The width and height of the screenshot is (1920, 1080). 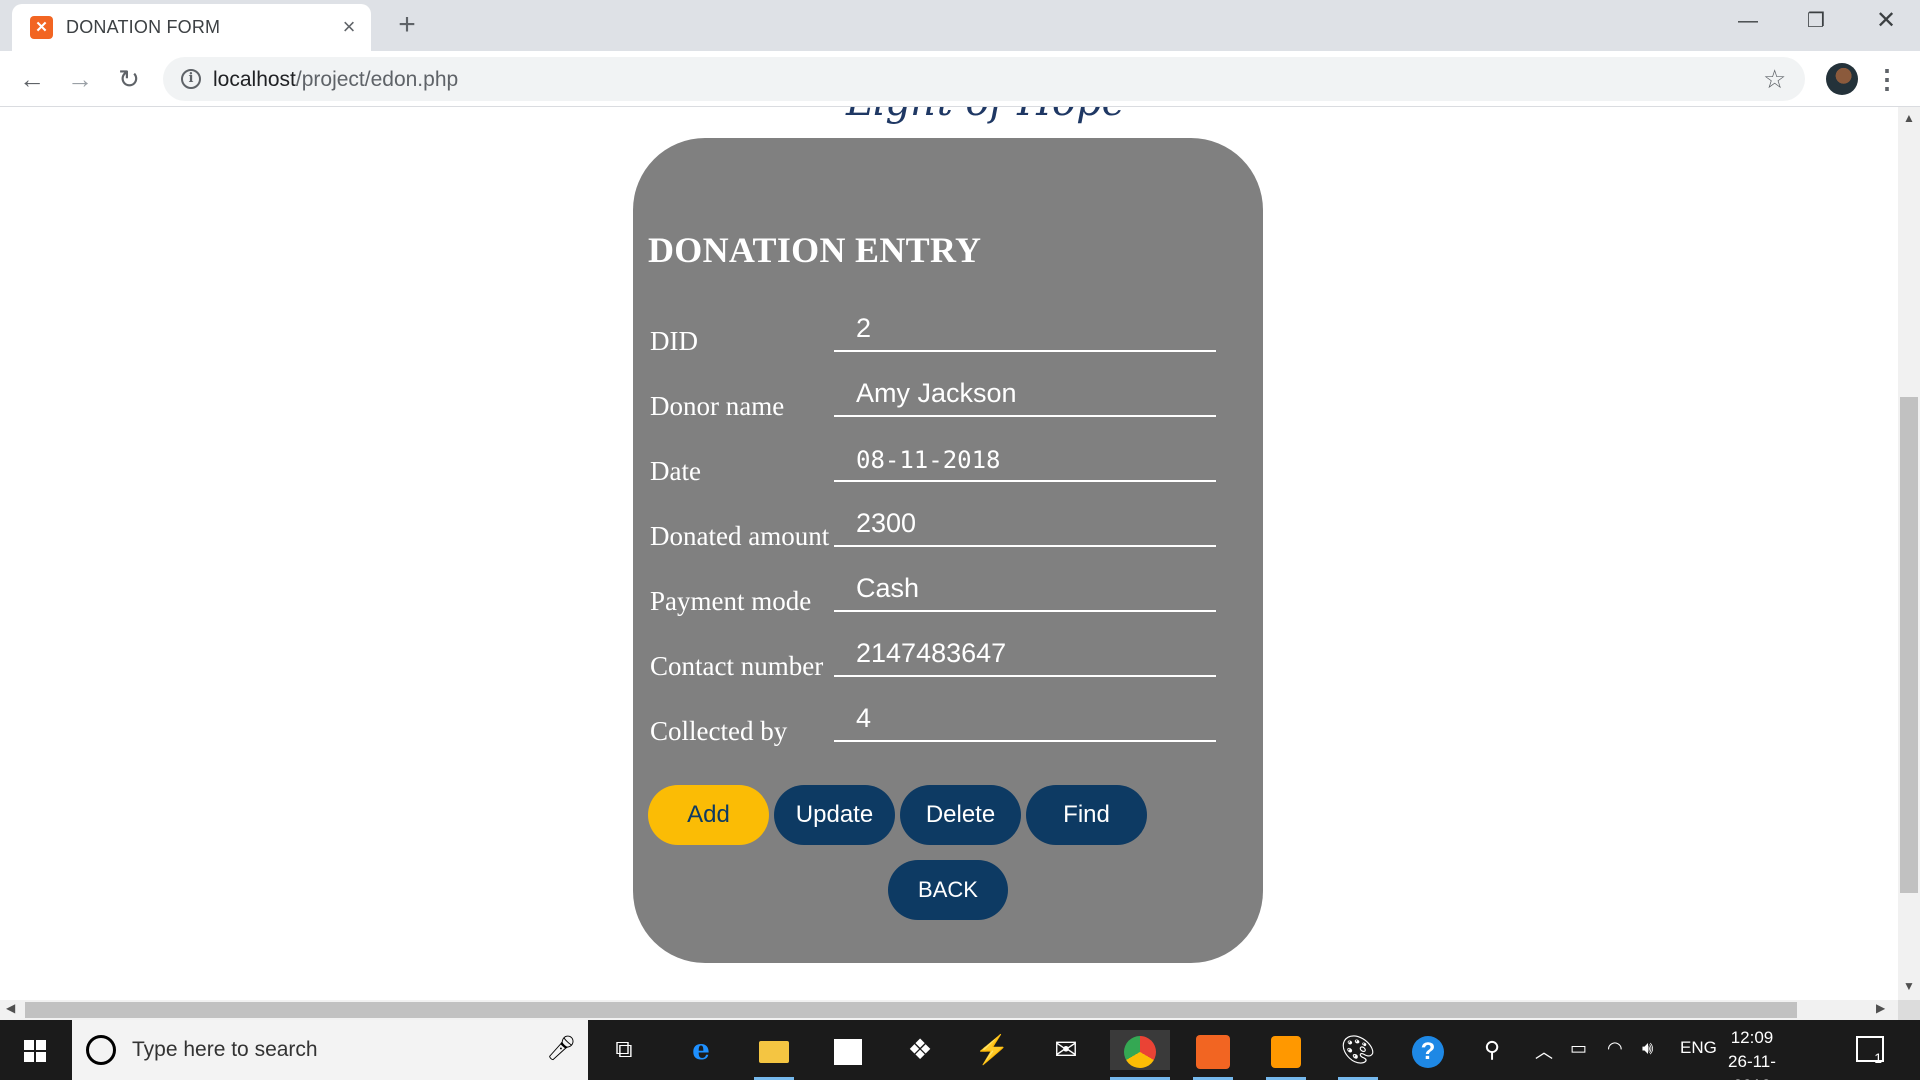 I want to click on form-row-donor-name: Donor name Amy Jackson, so click(x=950, y=398).